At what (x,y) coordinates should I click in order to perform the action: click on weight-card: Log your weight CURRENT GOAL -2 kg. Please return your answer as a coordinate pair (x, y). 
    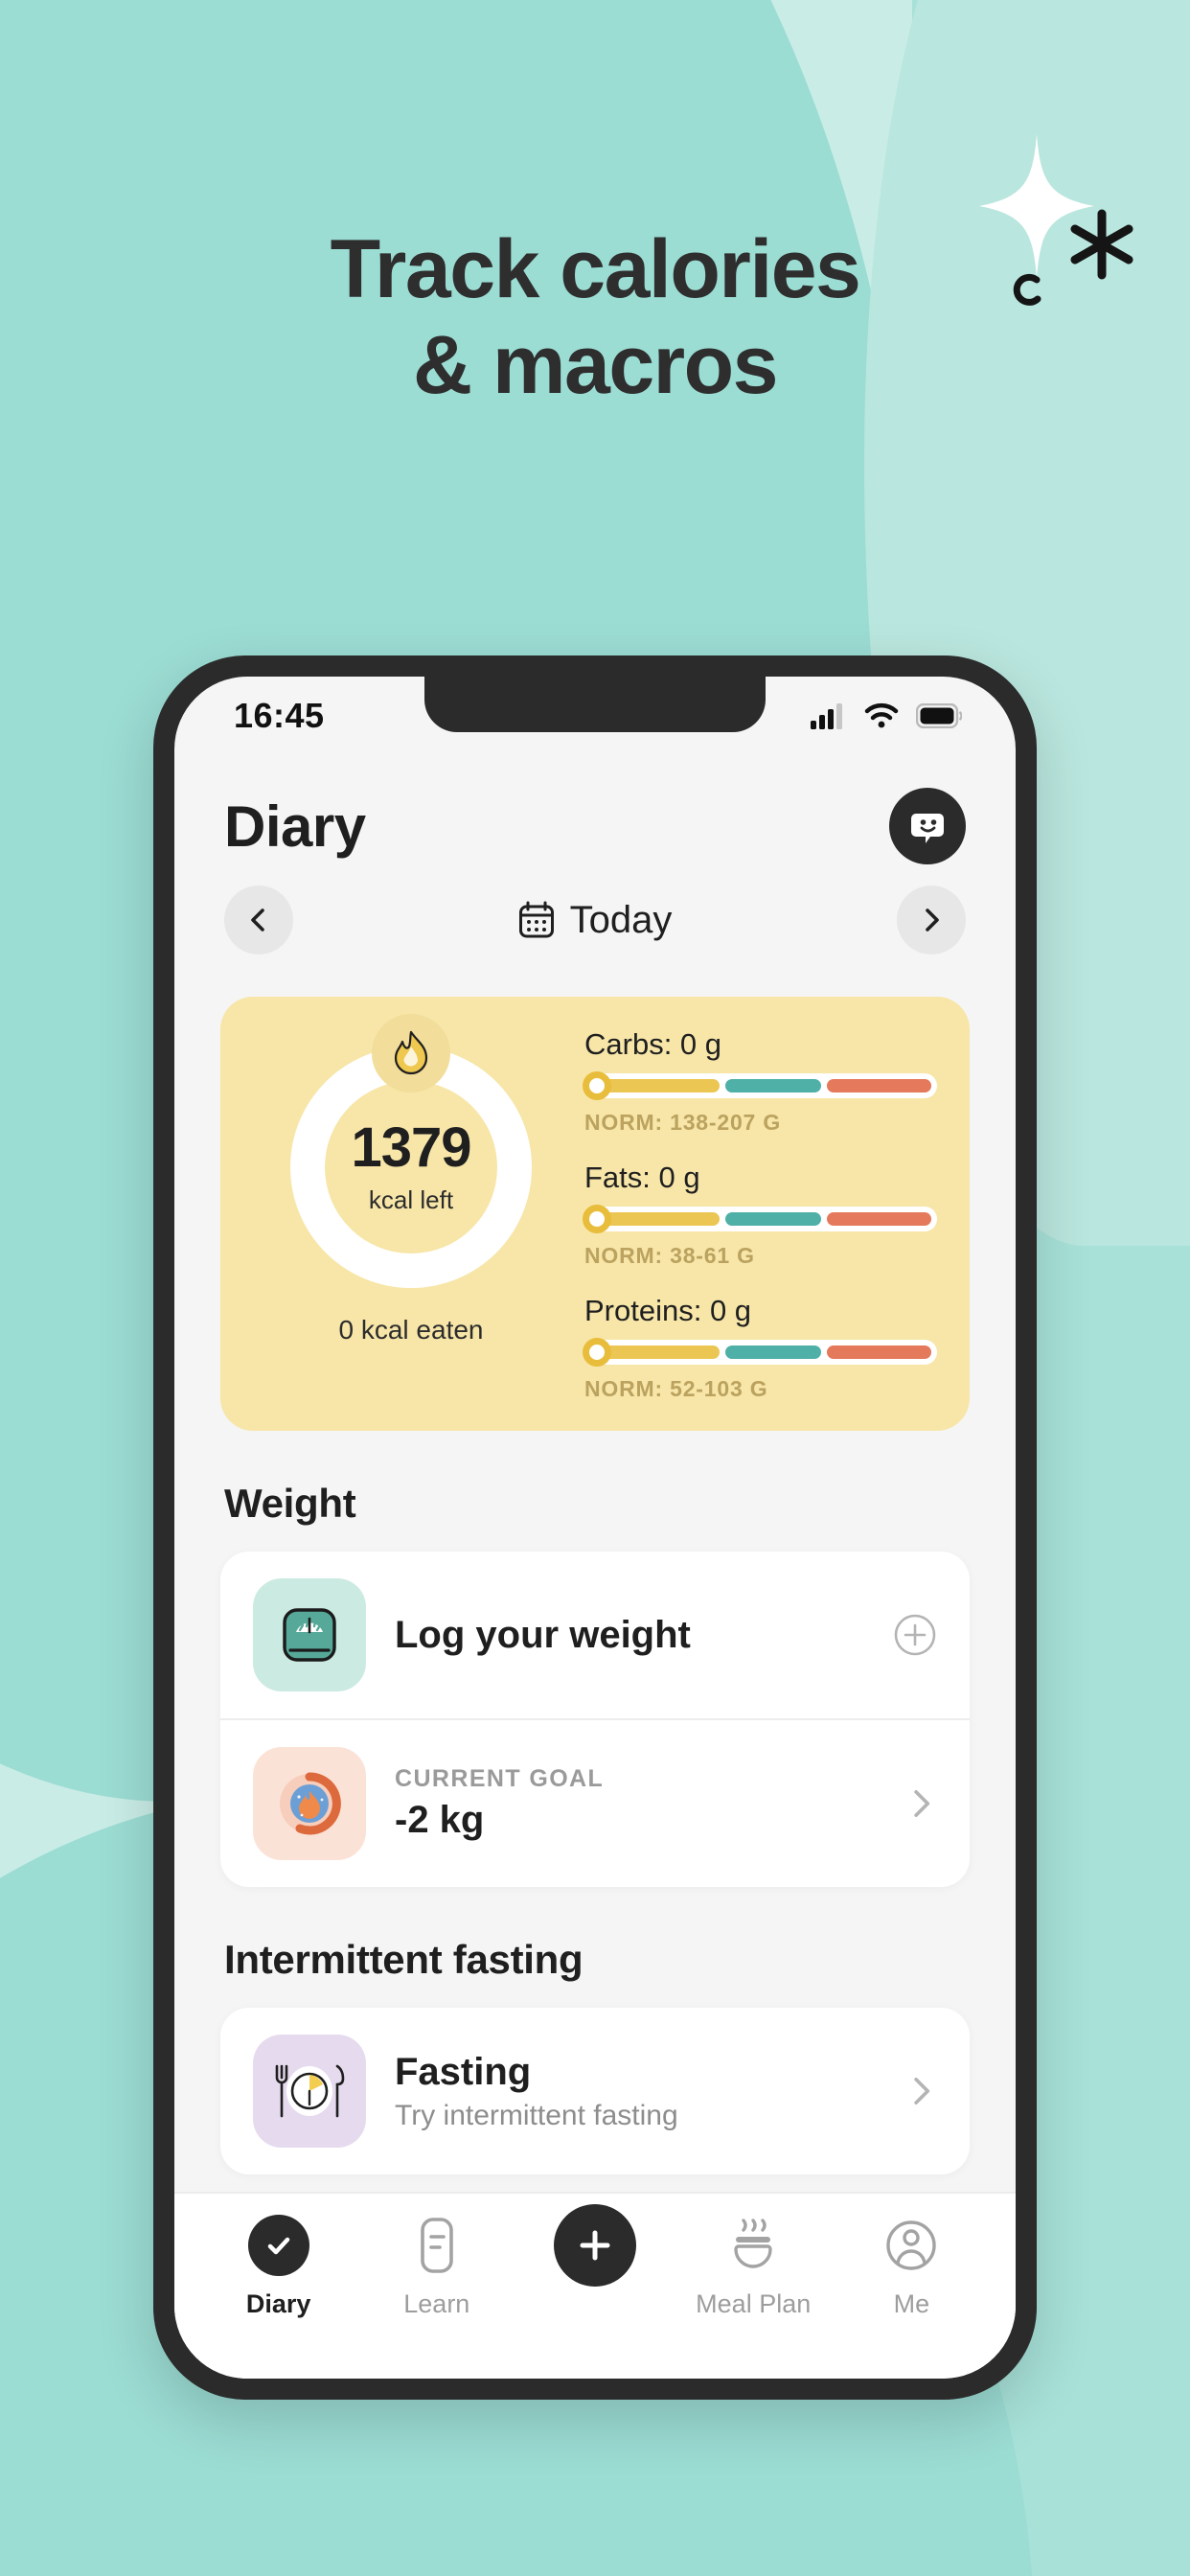
    Looking at the image, I should click on (595, 1719).